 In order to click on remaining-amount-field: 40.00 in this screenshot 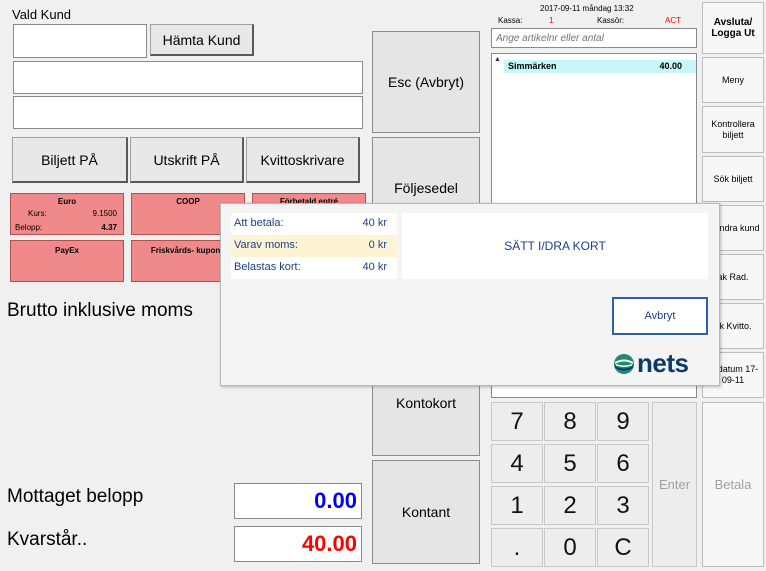, I will do `click(298, 544)`.